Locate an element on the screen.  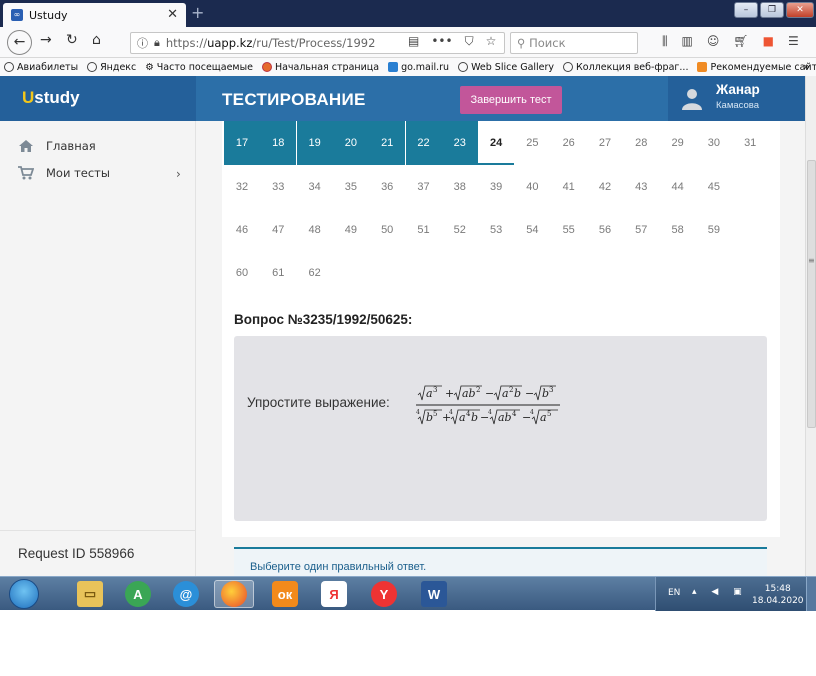
odnoklassniki-icon: ок is located at coordinates (285, 594).